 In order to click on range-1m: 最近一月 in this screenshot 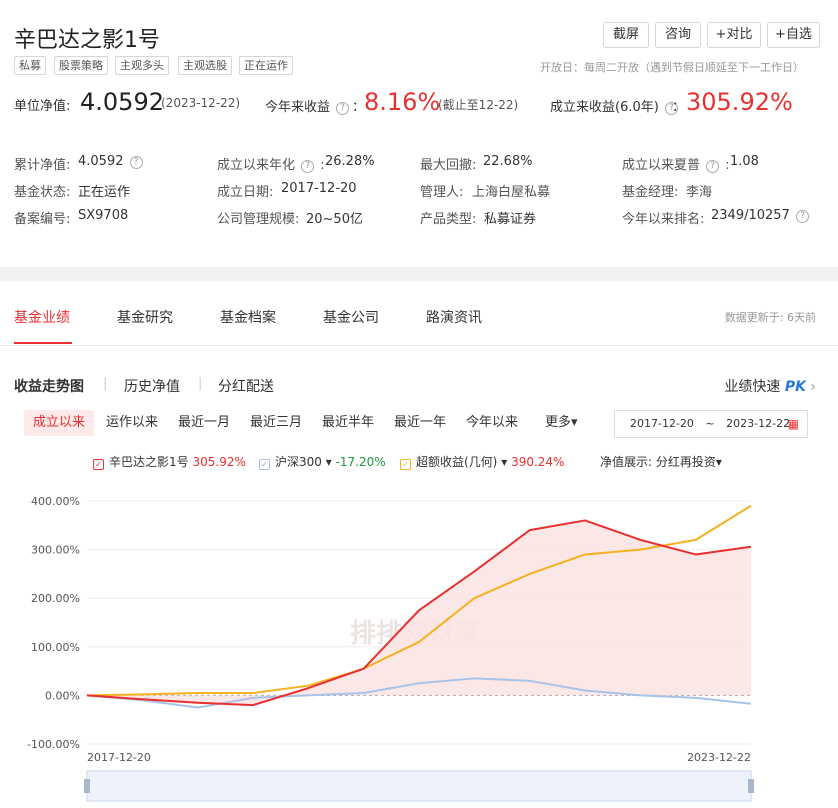, I will do `click(204, 423)`.